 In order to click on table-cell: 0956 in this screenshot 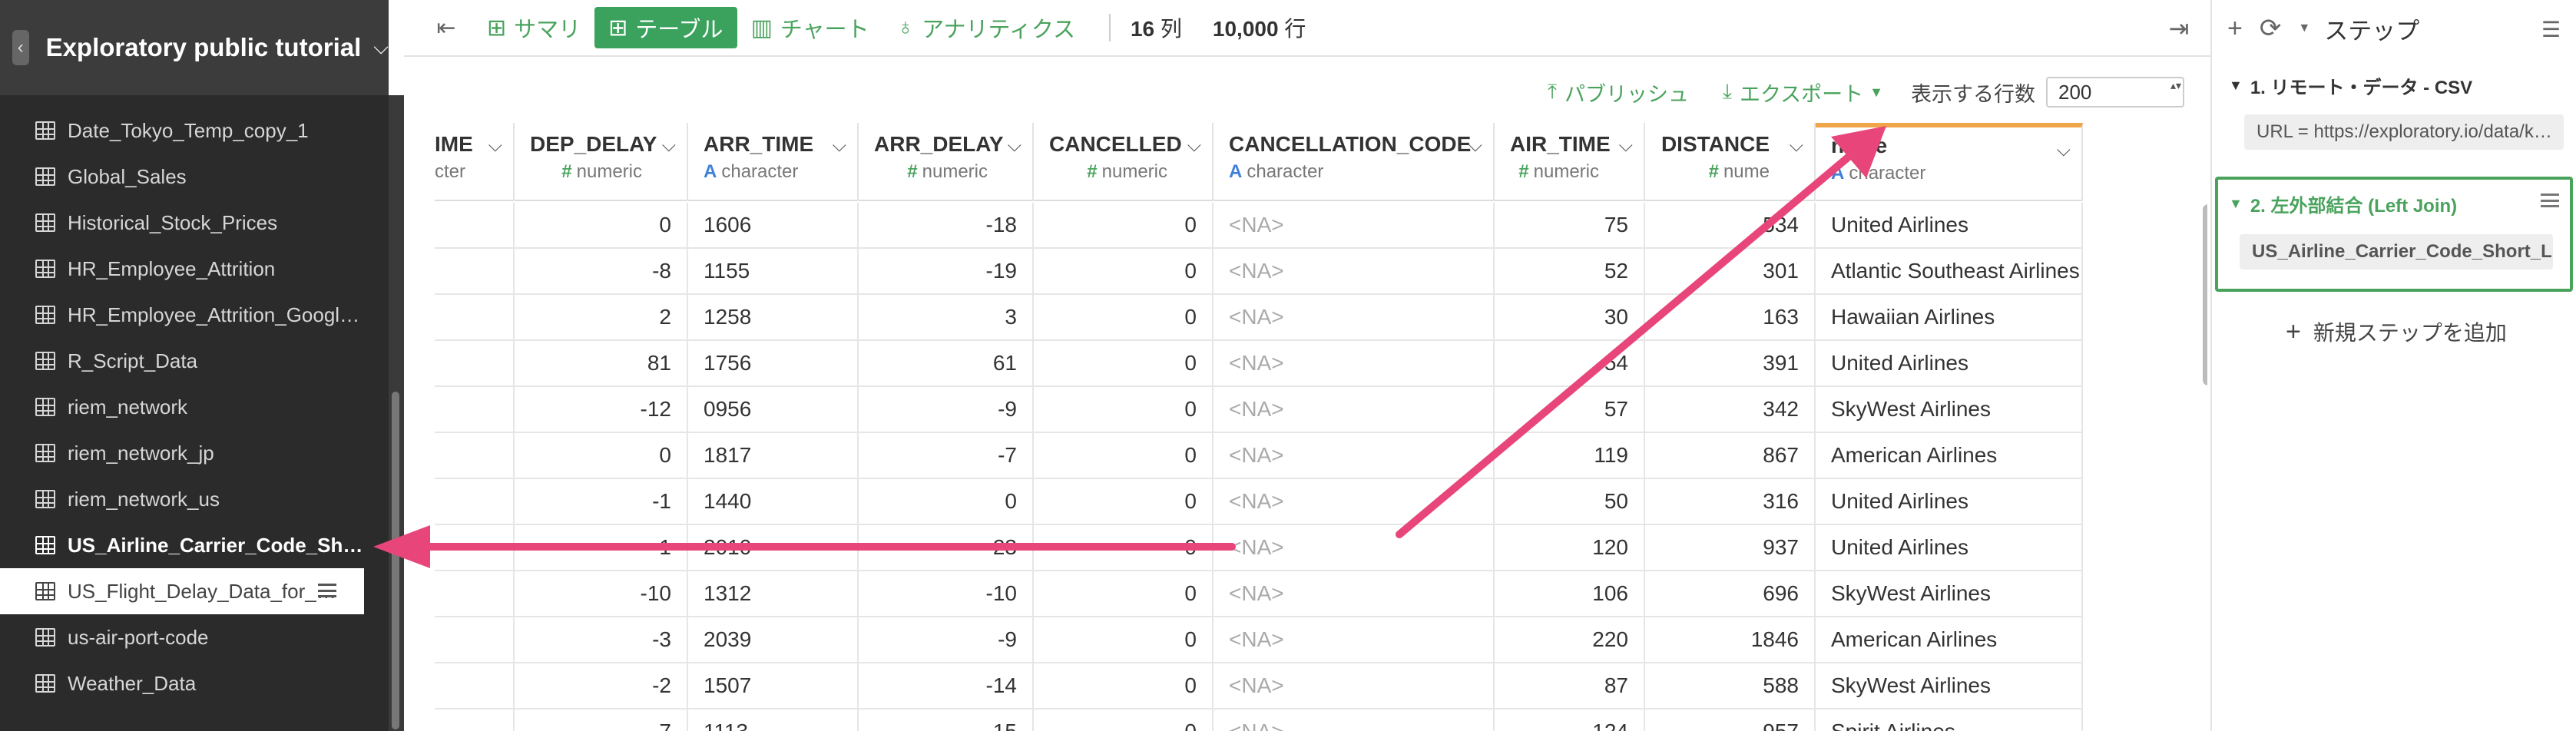, I will do `click(773, 410)`.